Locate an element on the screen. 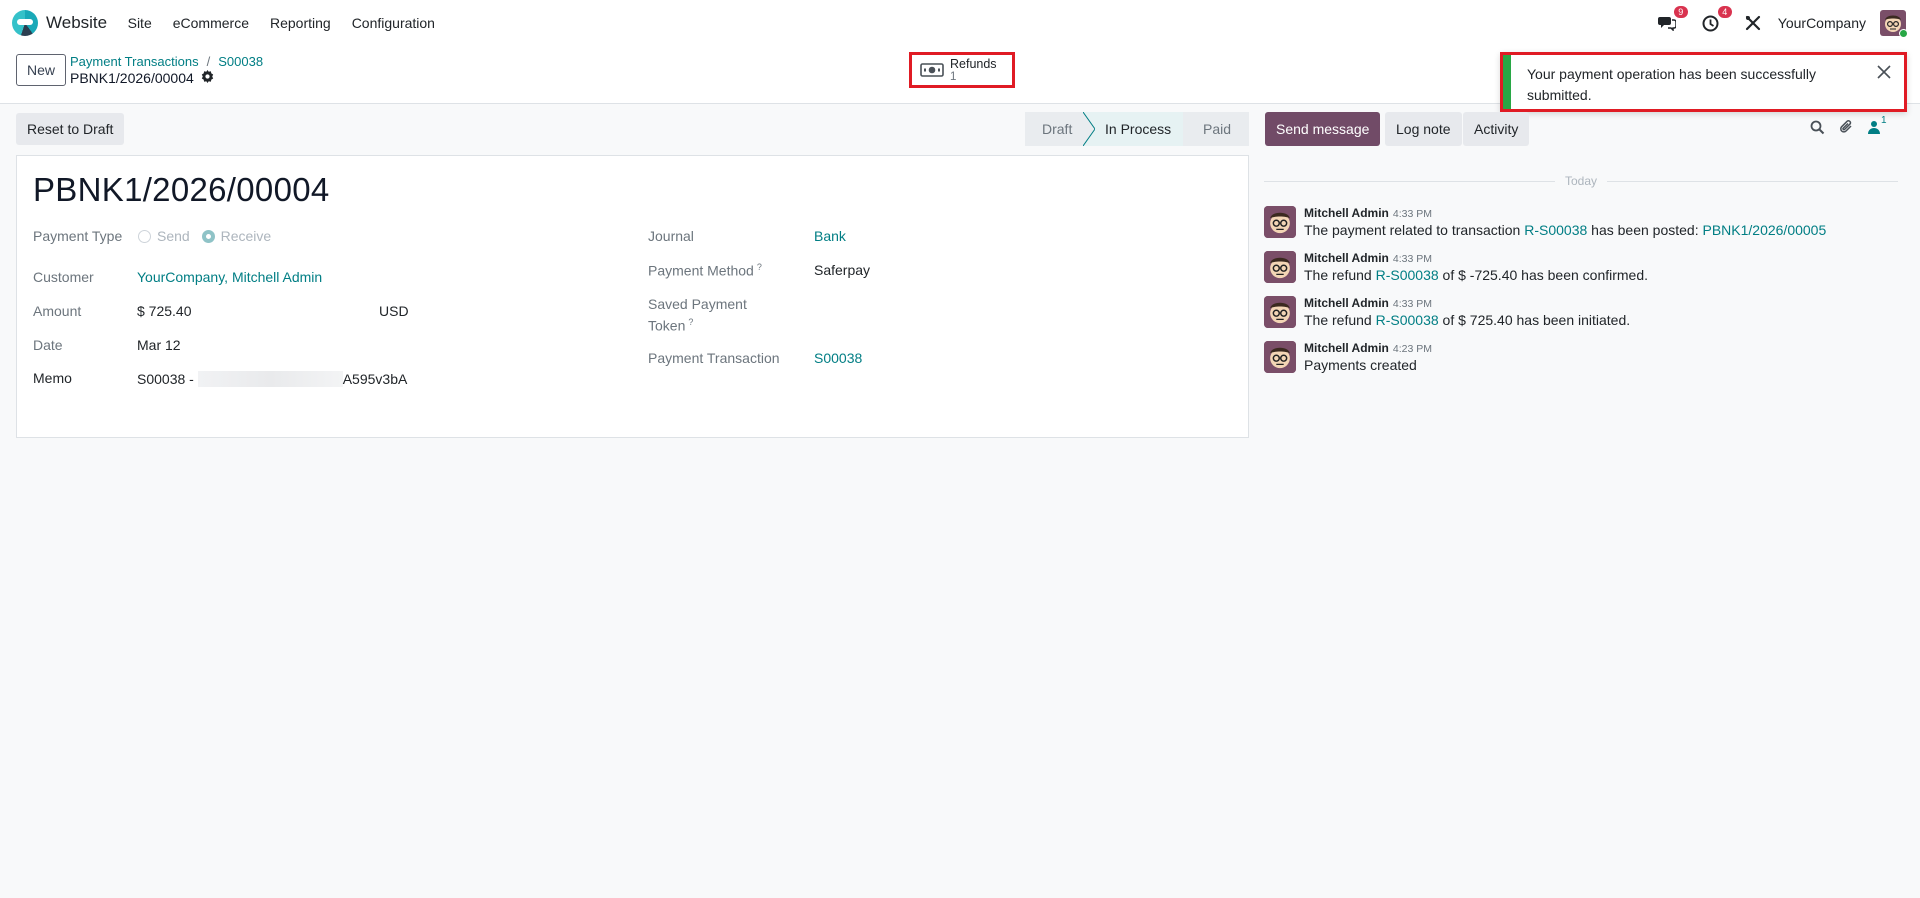 This screenshot has width=1920, height=898. payment-transaction-link: S00038 is located at coordinates (838, 358).